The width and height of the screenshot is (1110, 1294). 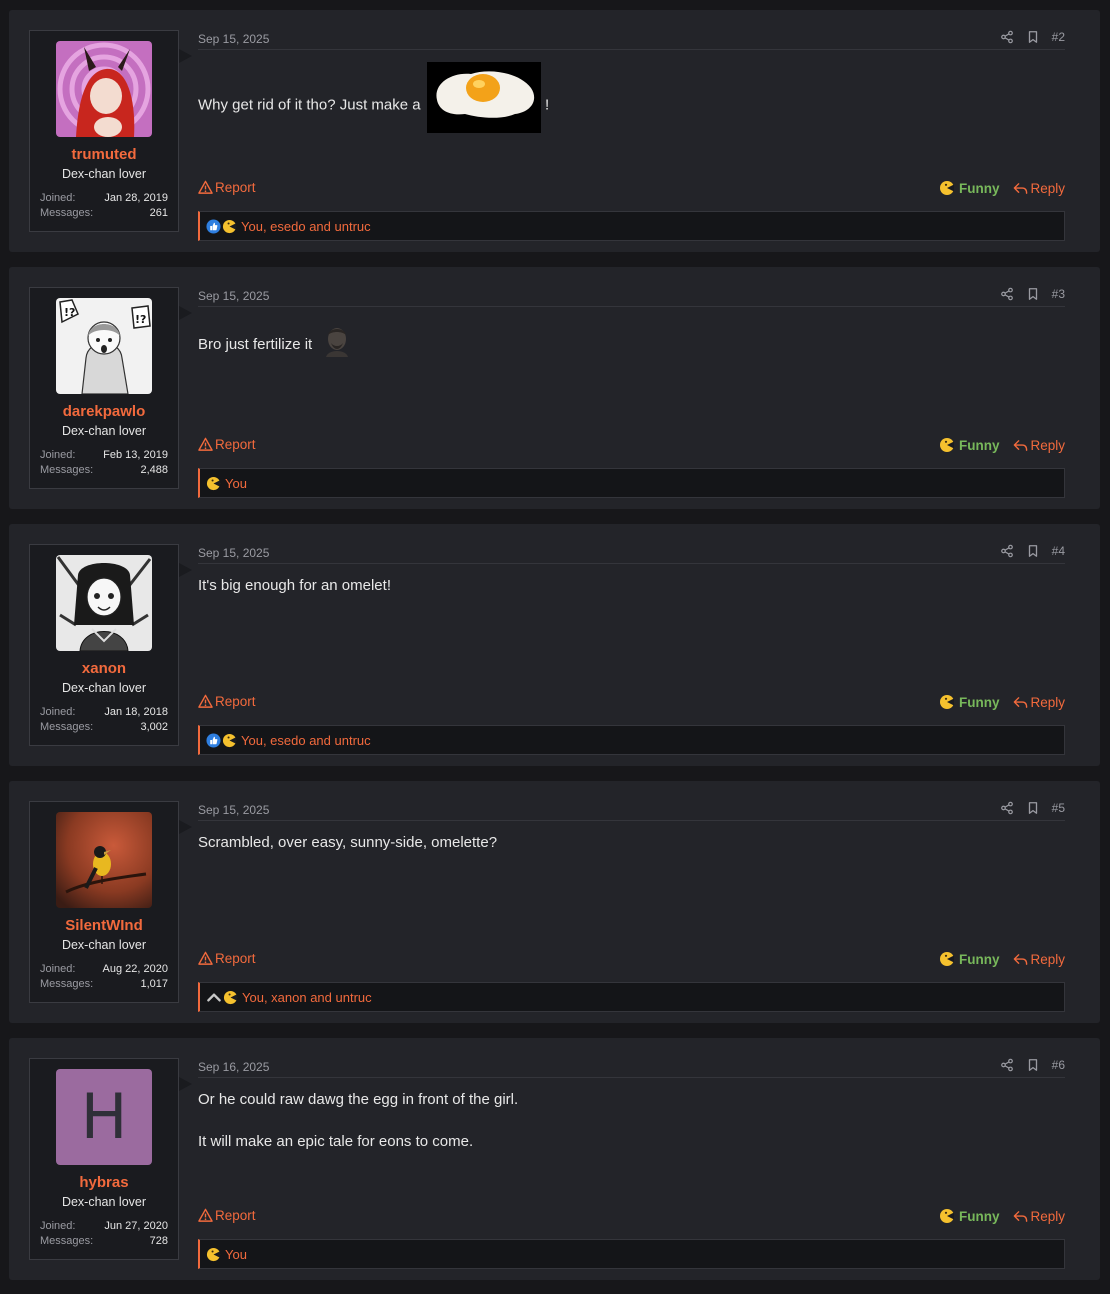 I want to click on post-attribution: Sep 16, 2025 #6, so click(x=631, y=1068).